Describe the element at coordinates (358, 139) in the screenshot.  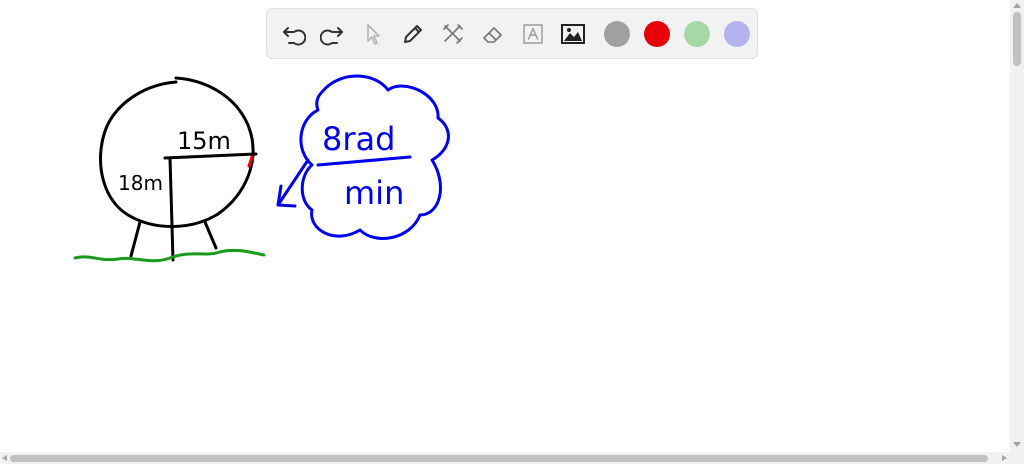
I see `rate-numerator: 8rad` at that location.